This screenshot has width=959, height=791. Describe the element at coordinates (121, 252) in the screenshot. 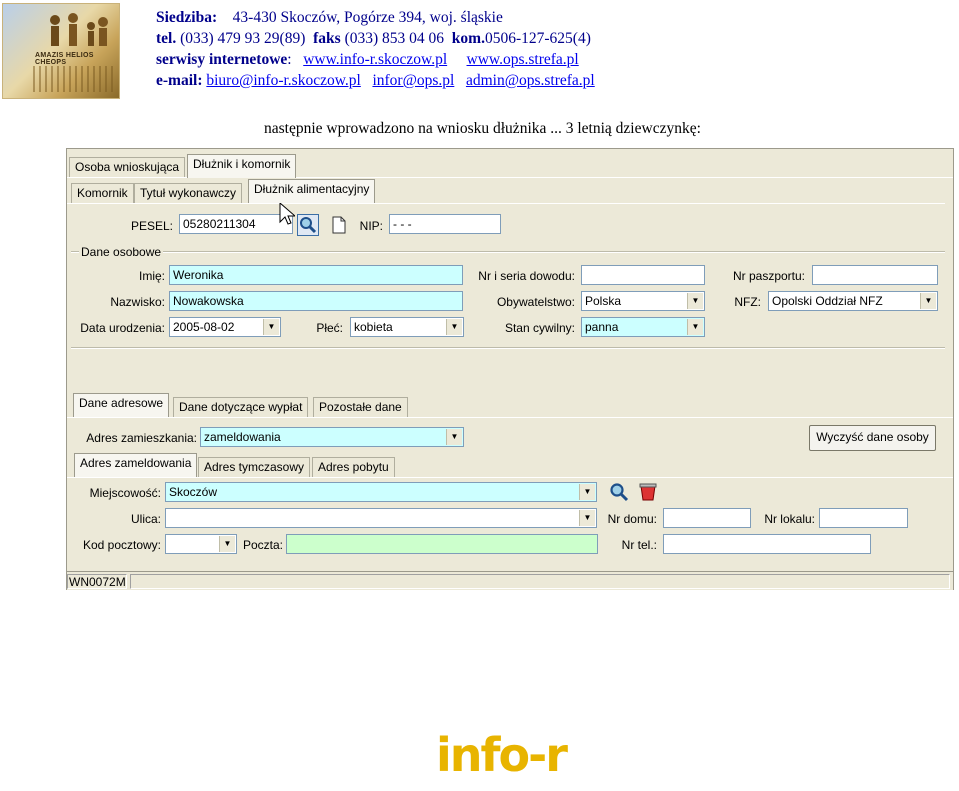

I see `dane-osobowe-title: Dane osobowe` at that location.